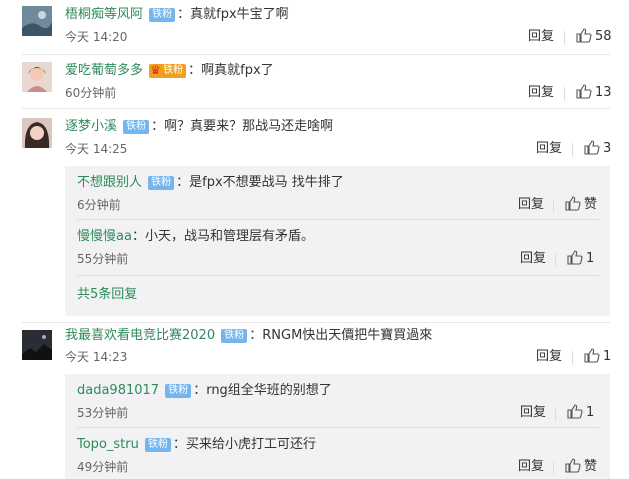 This screenshot has width=629, height=479. I want to click on reply-line: 慢慢慢aa：小天，战马和管理层有矛盾。, so click(195, 237).